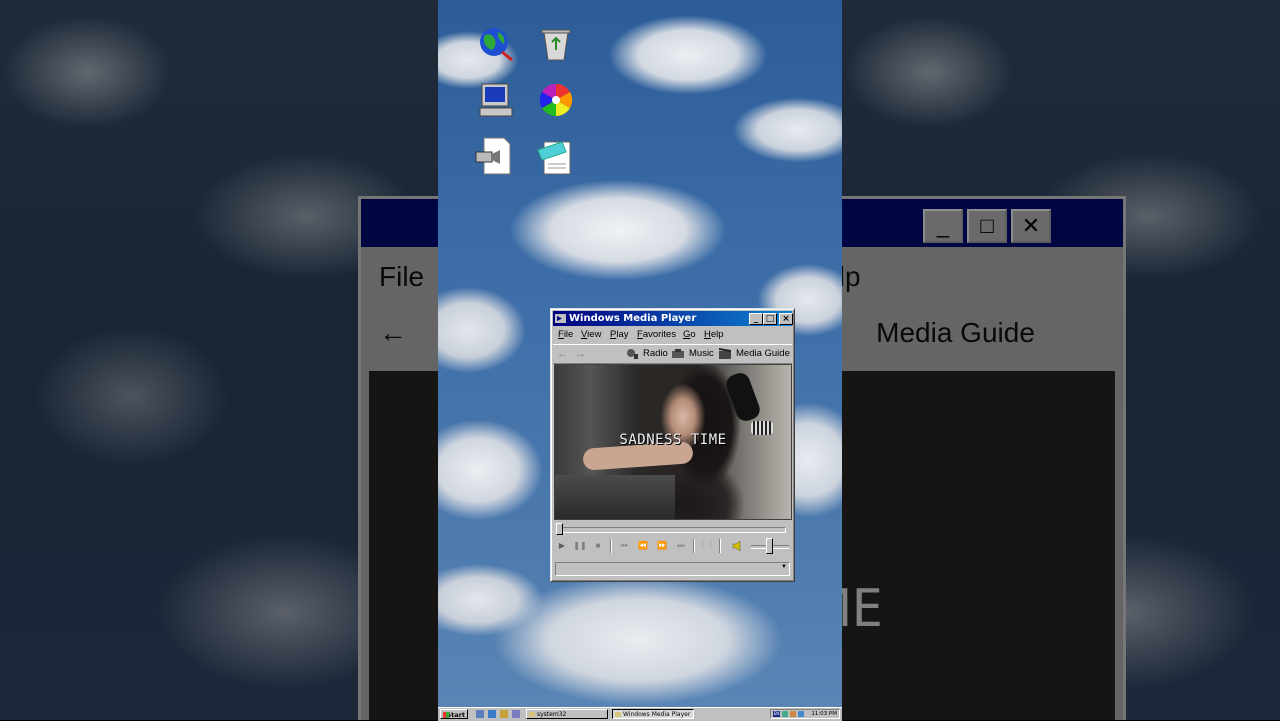  Describe the element at coordinates (701, 353) in the screenshot. I see `music-link: Music` at that location.